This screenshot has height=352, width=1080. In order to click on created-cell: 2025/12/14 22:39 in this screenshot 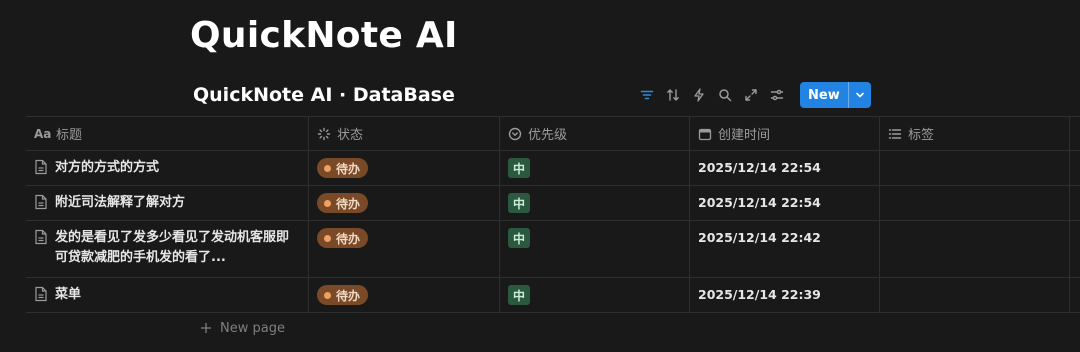, I will do `click(785, 295)`.